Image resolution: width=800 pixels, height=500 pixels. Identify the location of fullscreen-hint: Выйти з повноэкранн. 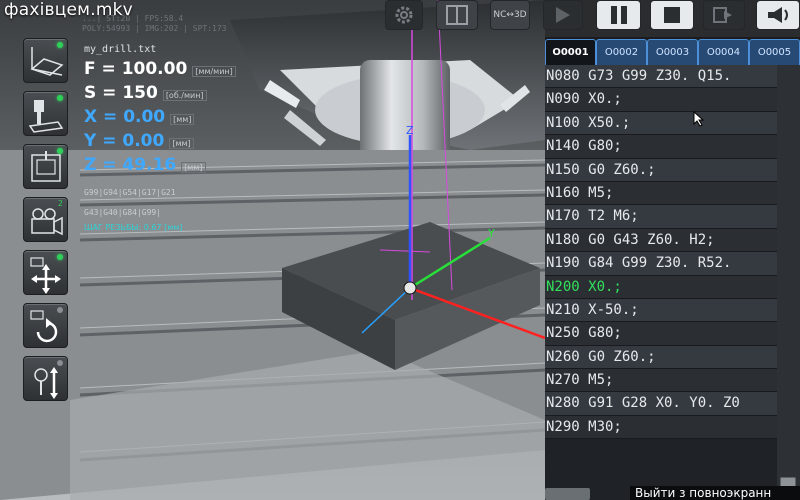
(715, 493).